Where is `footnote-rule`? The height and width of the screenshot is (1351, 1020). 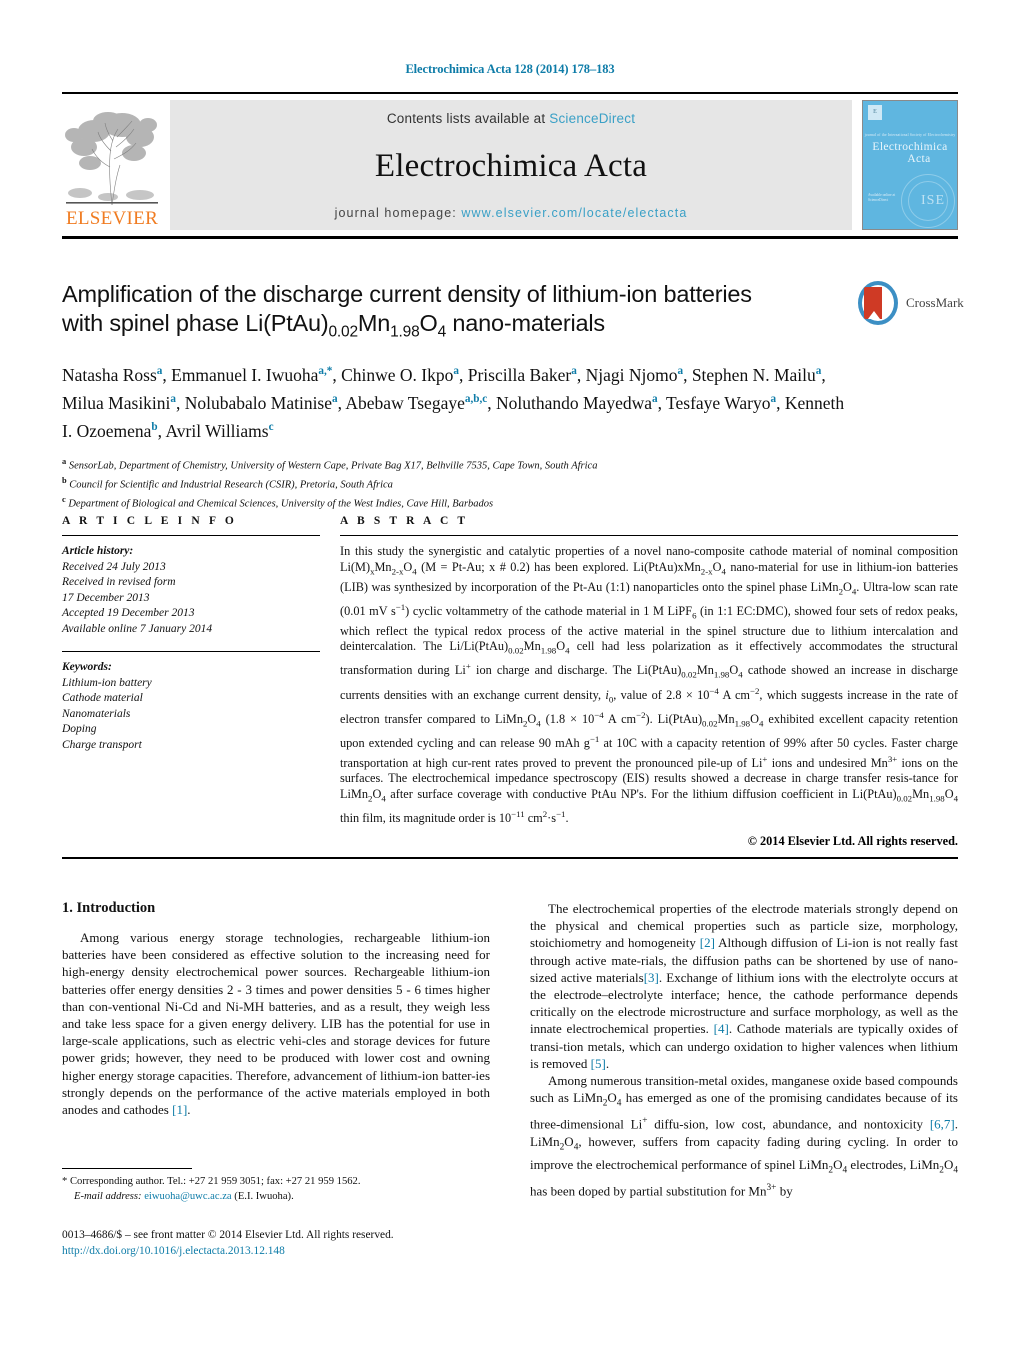
footnote-rule is located at coordinates (127, 1168).